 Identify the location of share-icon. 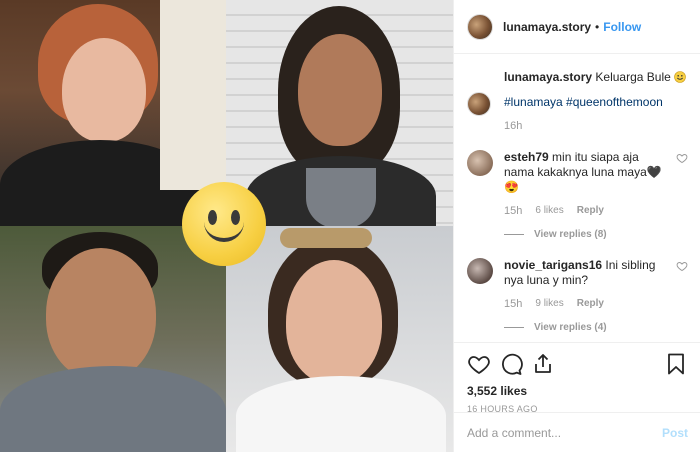
(543, 364).